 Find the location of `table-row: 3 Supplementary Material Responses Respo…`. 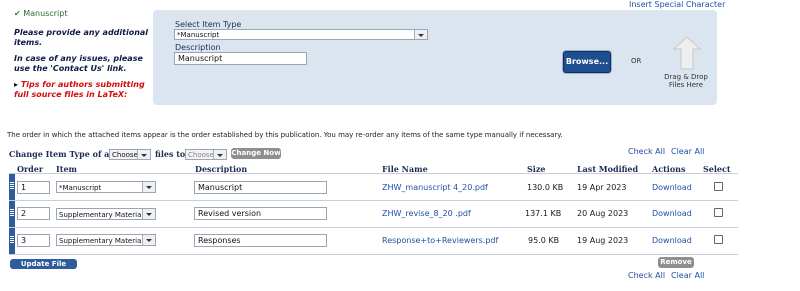

table-row: 3 Supplementary Material Responses Respo… is located at coordinates (373, 241).